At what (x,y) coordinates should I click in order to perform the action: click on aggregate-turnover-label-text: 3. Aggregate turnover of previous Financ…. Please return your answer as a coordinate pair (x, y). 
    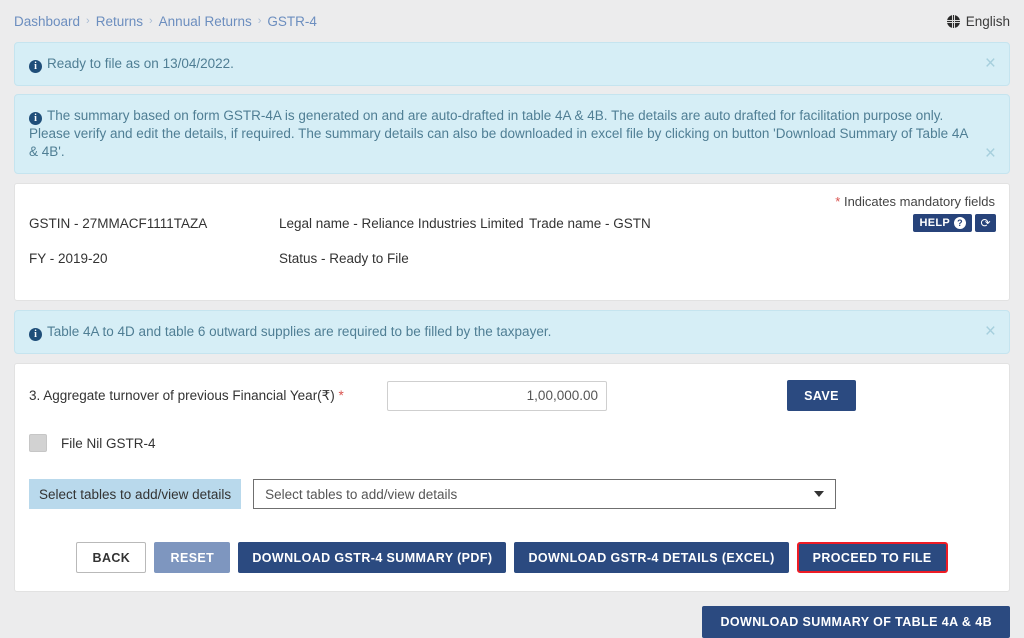
    Looking at the image, I should click on (182, 395).